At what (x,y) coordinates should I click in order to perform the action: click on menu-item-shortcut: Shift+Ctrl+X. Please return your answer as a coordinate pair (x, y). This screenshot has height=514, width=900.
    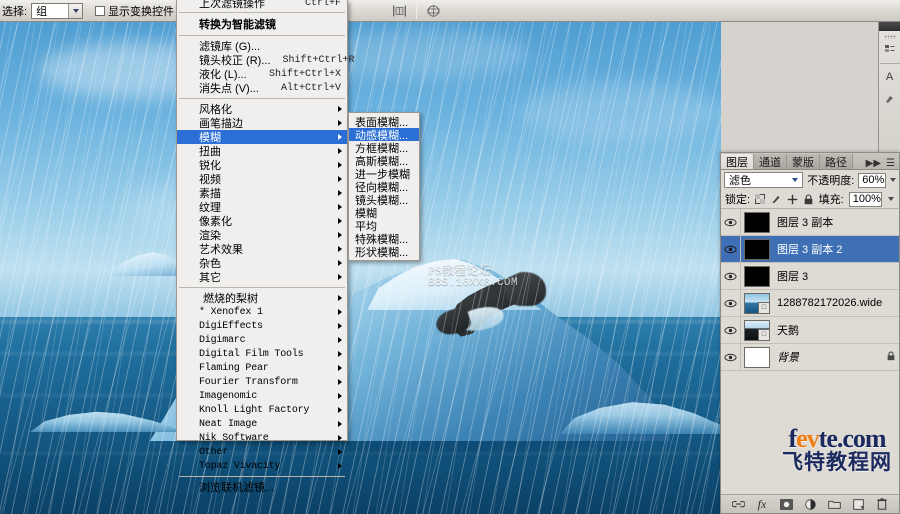
    Looking at the image, I should click on (304, 74).